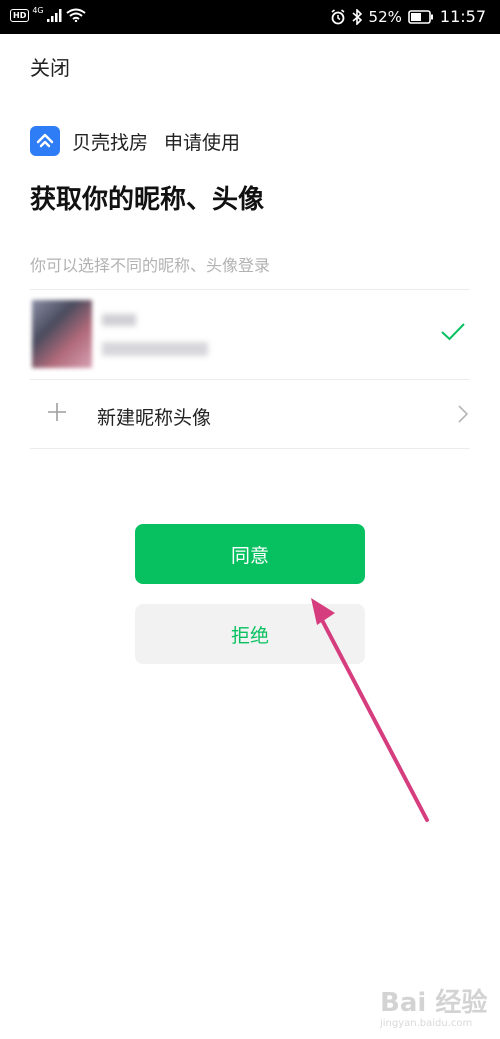  Describe the element at coordinates (434, 1003) in the screenshot. I see `watermark-logo: Bai 经验` at that location.